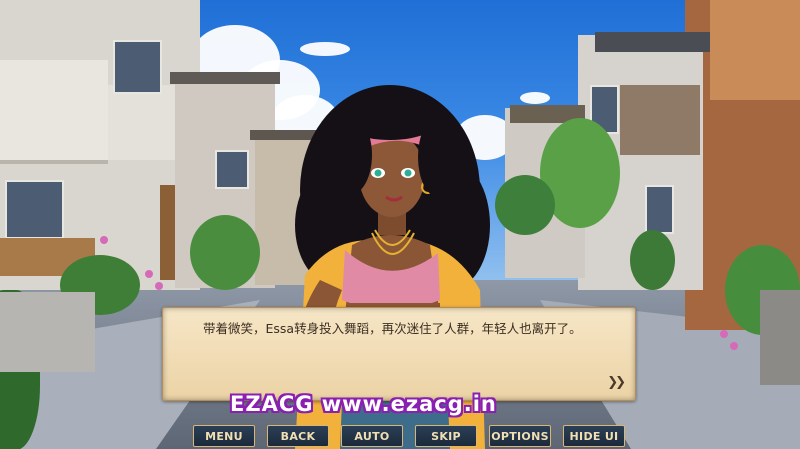 The width and height of the screenshot is (800, 449). What do you see at coordinates (525, 205) in the screenshot?
I see `tree` at bounding box center [525, 205].